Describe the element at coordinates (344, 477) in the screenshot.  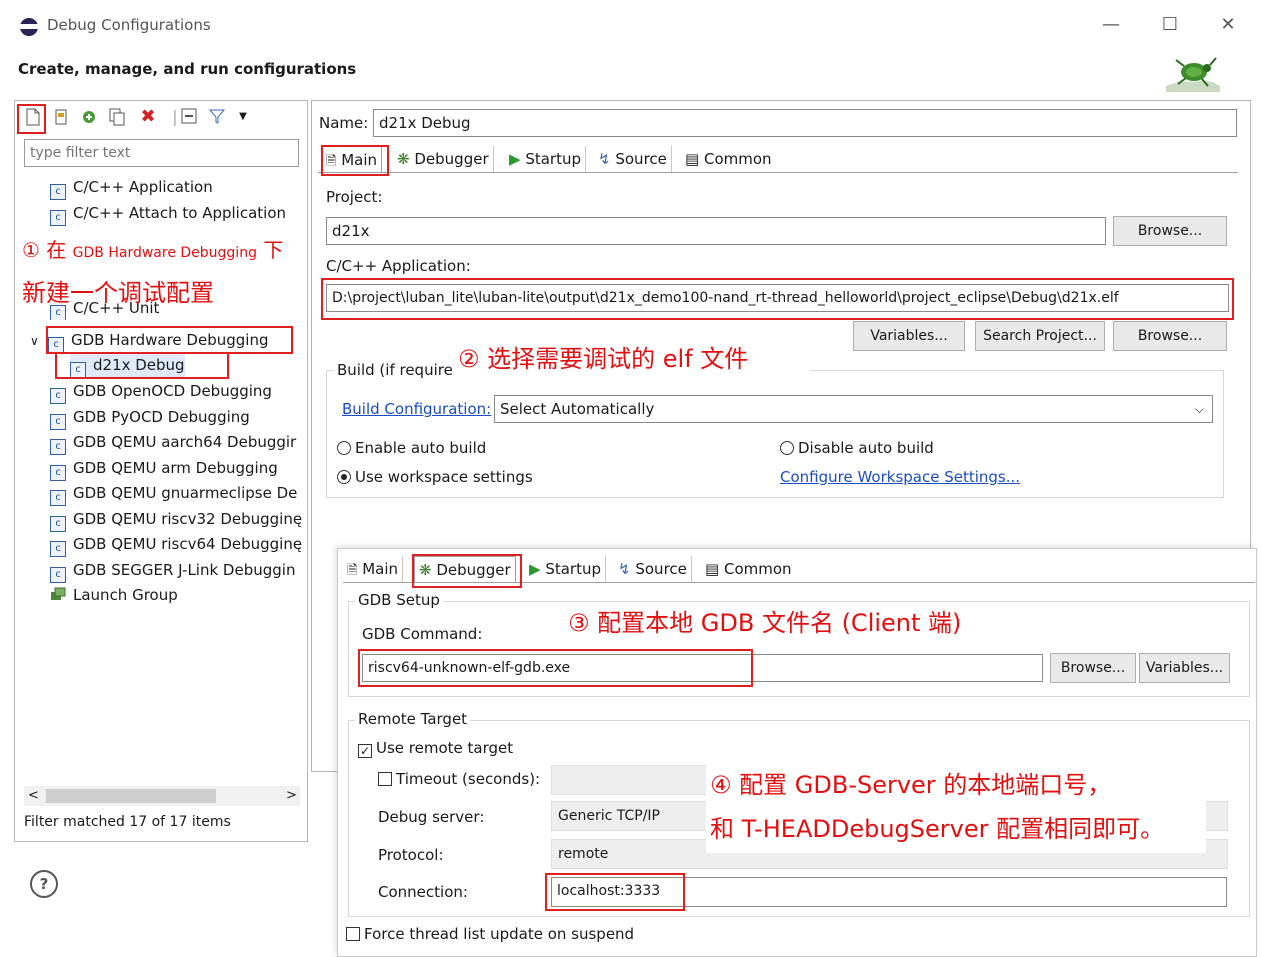
I see `radio-selected-icon` at that location.